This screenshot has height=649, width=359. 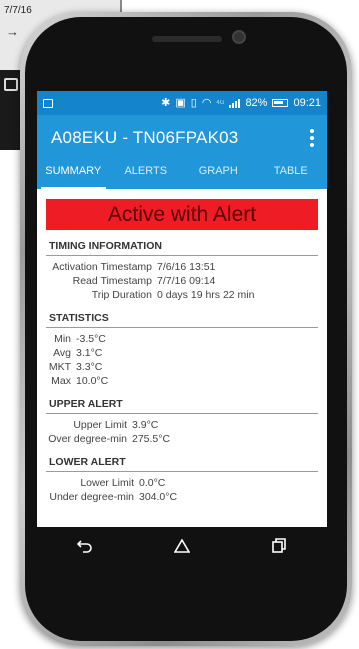 I want to click on under-degree-min-value: 304.0°C, so click(x=158, y=497).